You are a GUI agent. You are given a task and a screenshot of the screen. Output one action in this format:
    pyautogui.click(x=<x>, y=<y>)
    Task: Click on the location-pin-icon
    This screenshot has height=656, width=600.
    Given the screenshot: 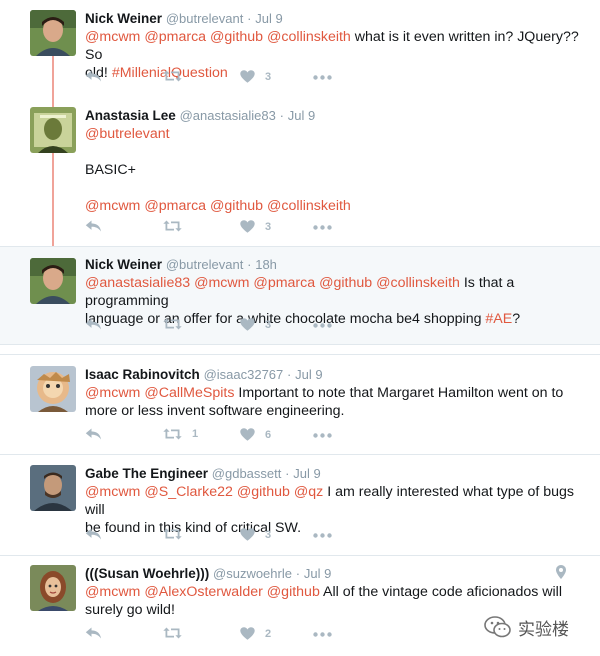 What is the action you would take?
    pyautogui.click(x=561, y=572)
    